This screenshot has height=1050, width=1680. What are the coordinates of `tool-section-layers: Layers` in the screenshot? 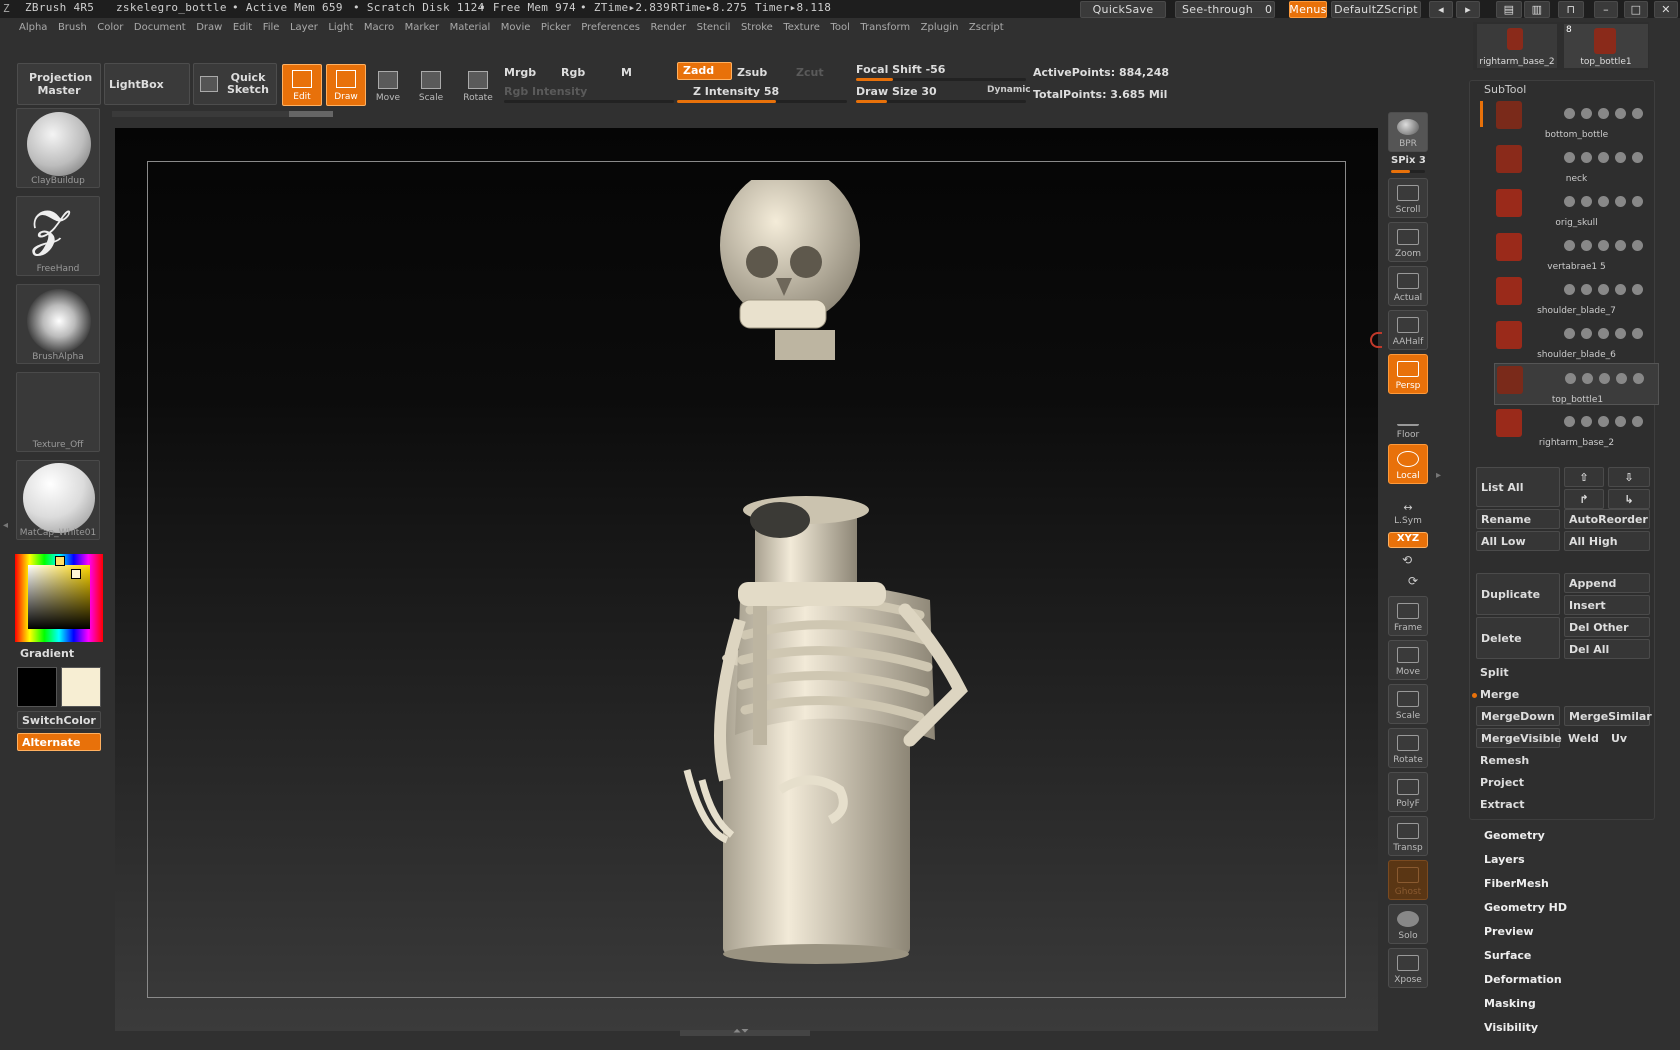 It's located at (1504, 859).